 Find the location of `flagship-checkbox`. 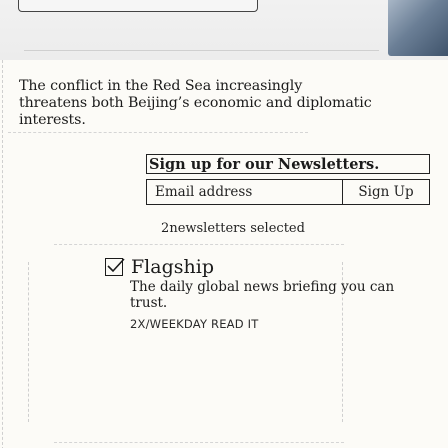

flagship-checkbox is located at coordinates (115, 267).